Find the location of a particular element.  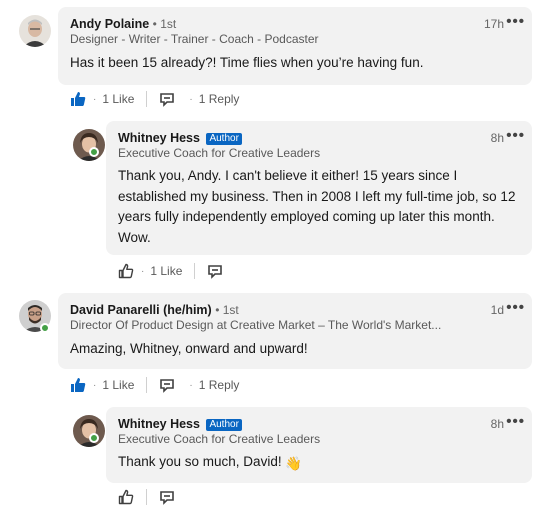

comment-header: David Panarelli (he/him) • 1st is located at coordinates (154, 310).